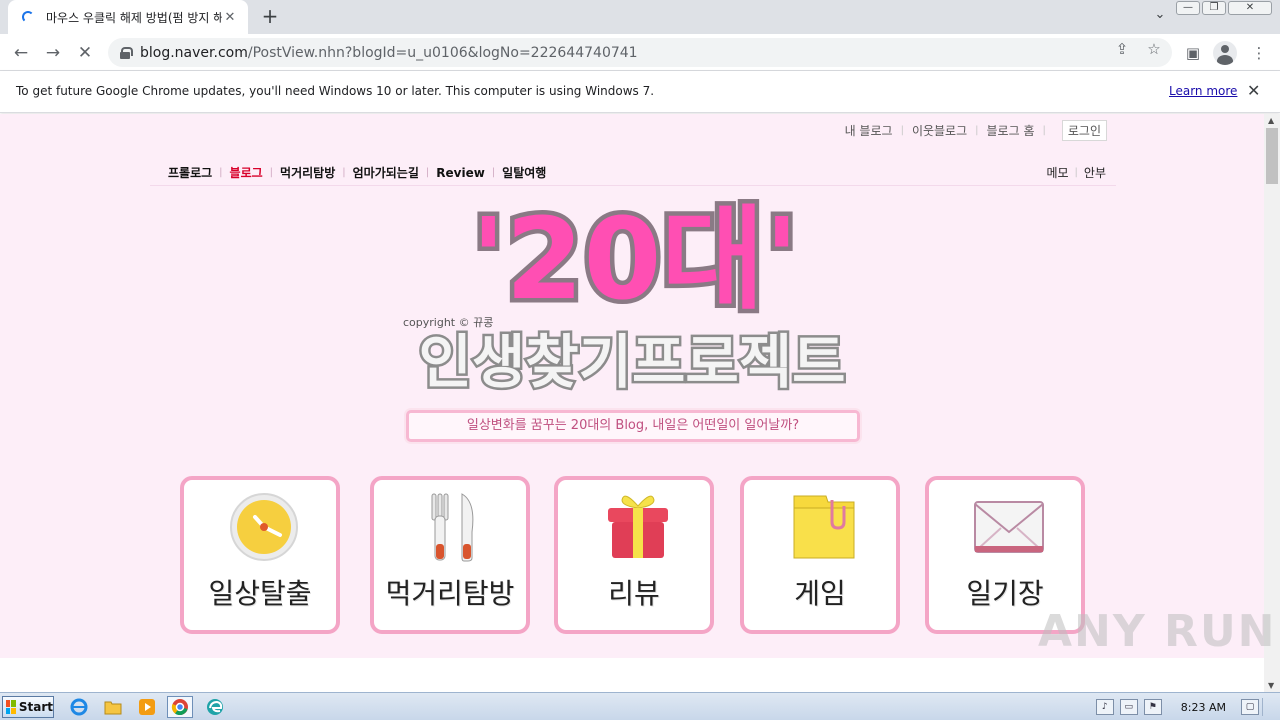 Image resolution: width=1280 pixels, height=721 pixels. I want to click on category-label: 일상탈출, so click(260, 593).